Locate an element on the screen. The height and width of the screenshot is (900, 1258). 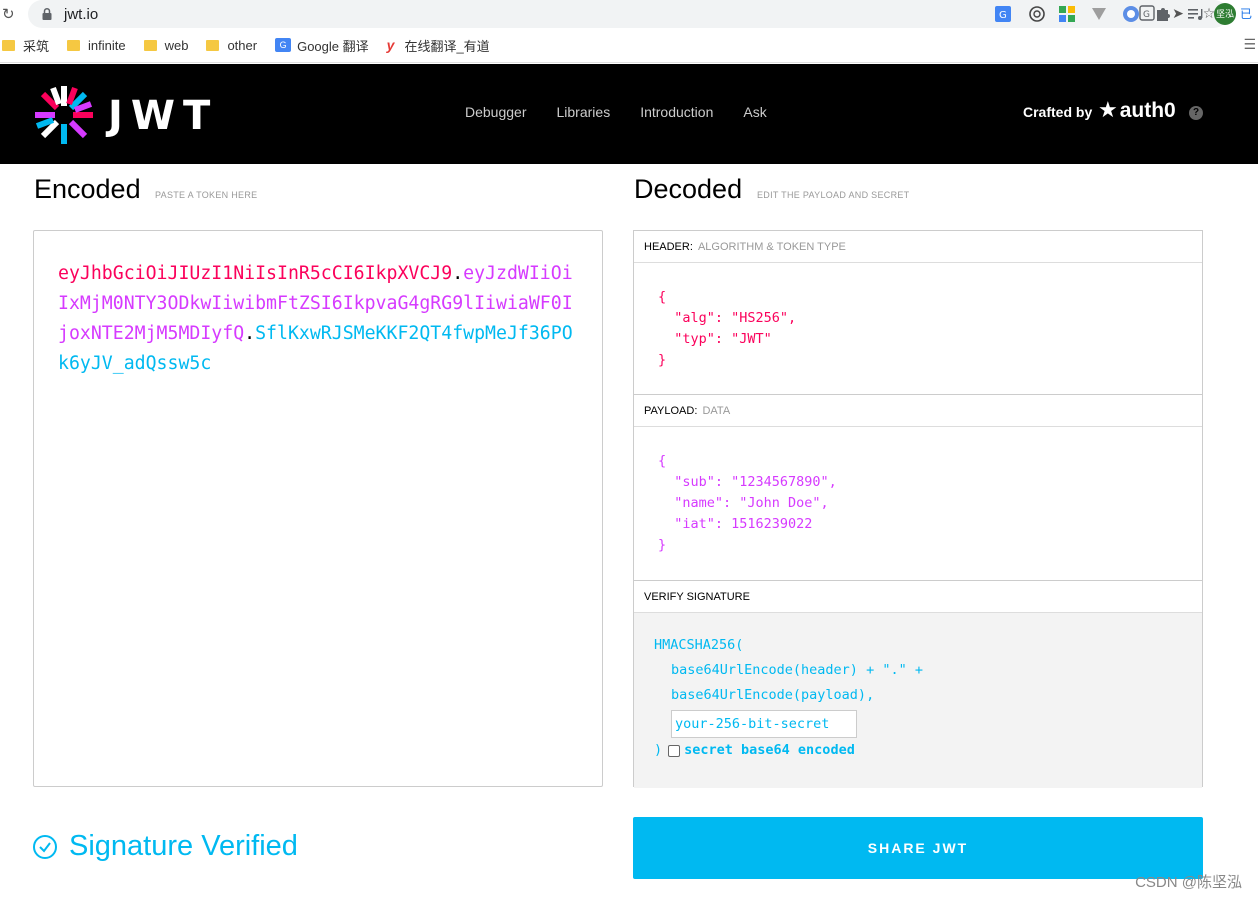
hmac-fn-line: HMACSHA256( is located at coordinates (699, 645).